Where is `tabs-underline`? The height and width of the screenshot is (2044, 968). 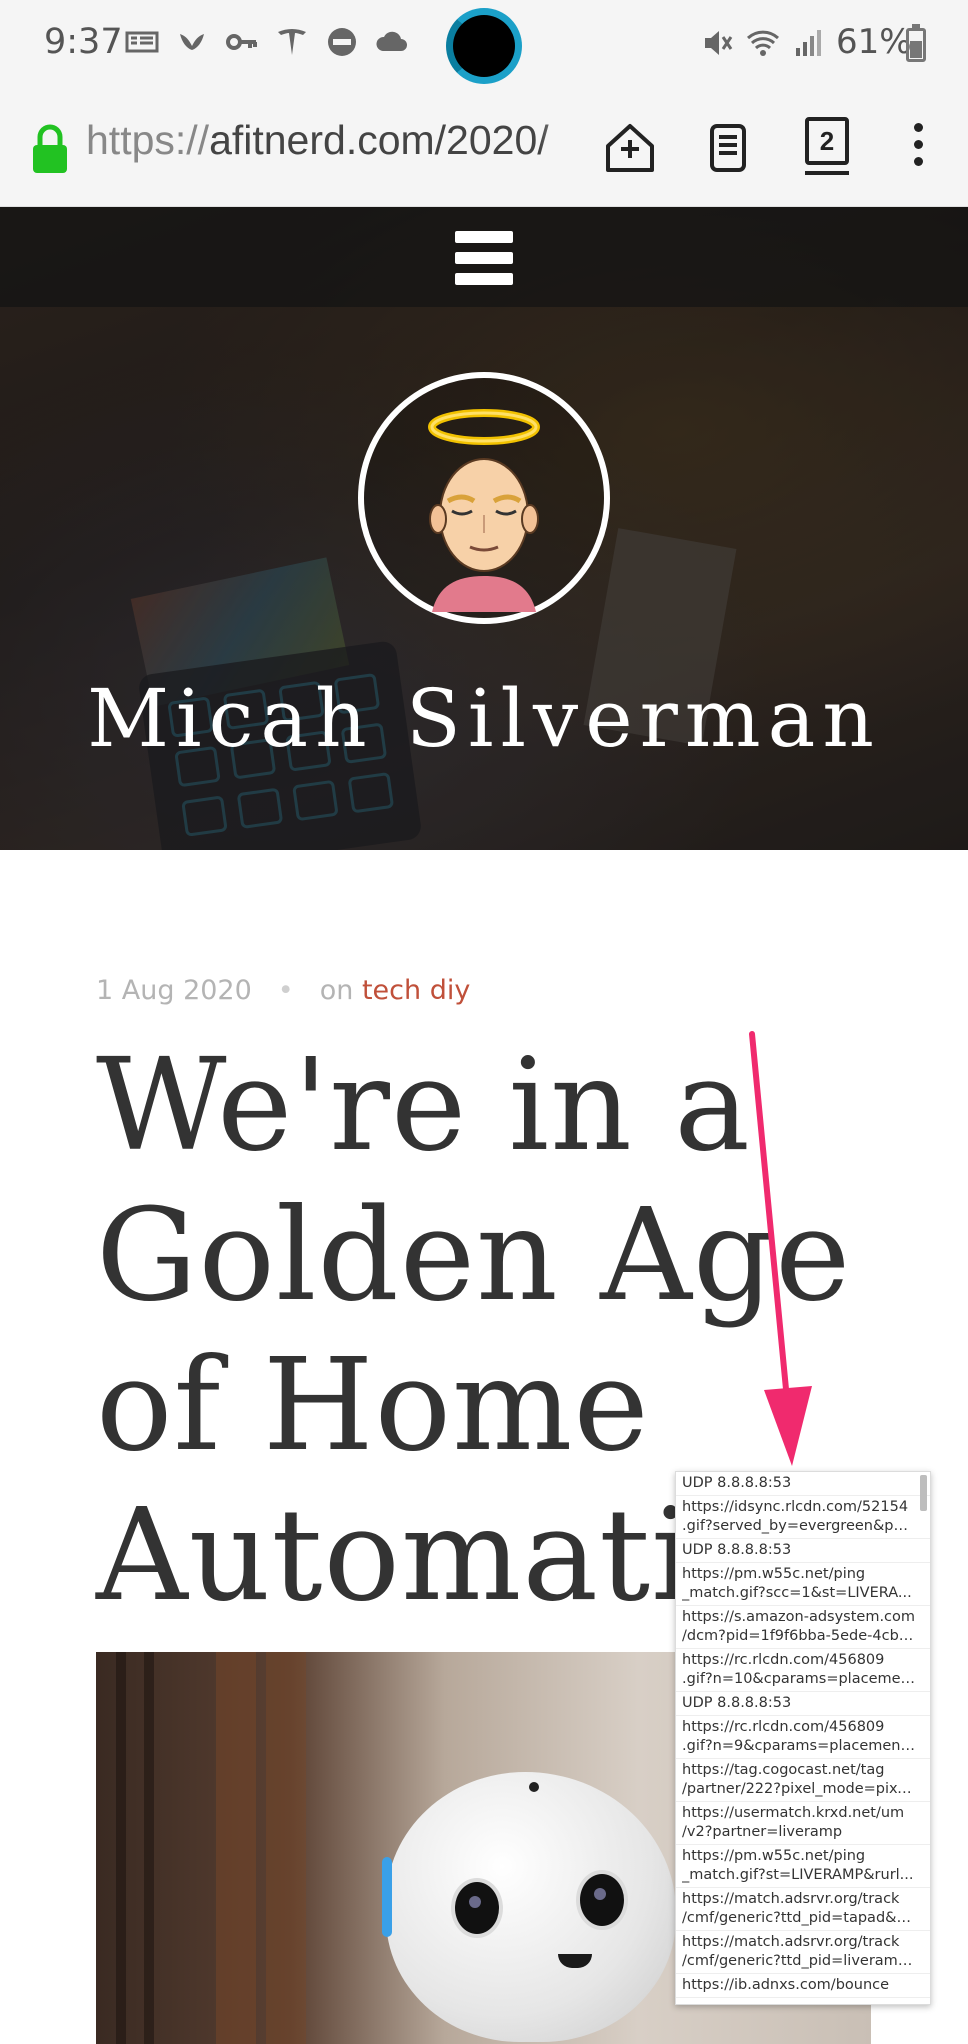
tabs-underline is located at coordinates (827, 173).